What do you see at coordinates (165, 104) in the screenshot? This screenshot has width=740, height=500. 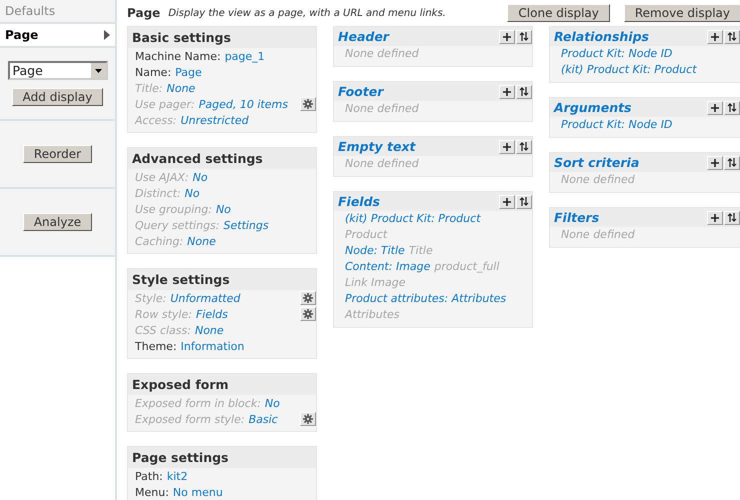 I see `setting-label: Use pager:` at bounding box center [165, 104].